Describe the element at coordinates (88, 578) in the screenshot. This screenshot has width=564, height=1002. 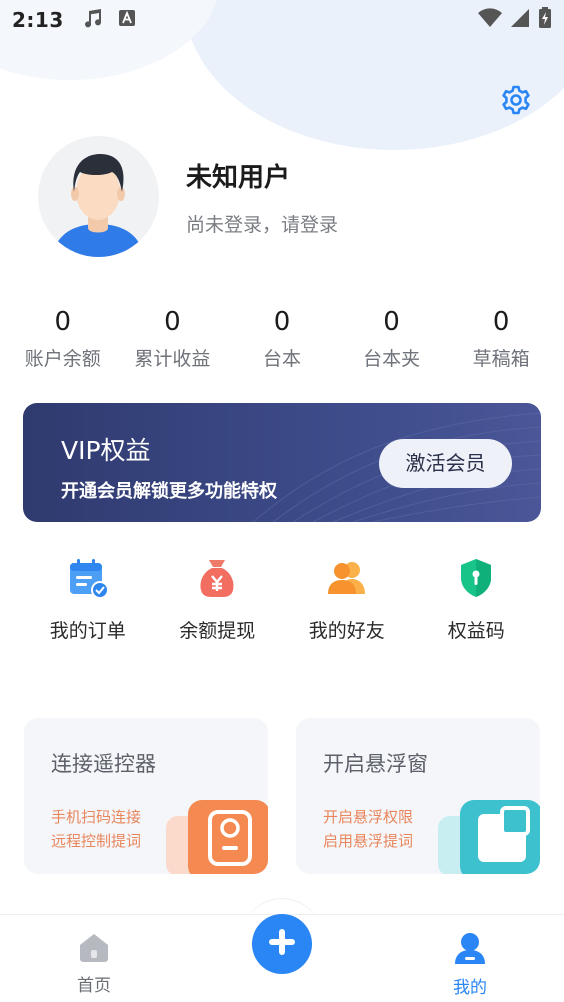
I see `calendar-check-icon` at that location.